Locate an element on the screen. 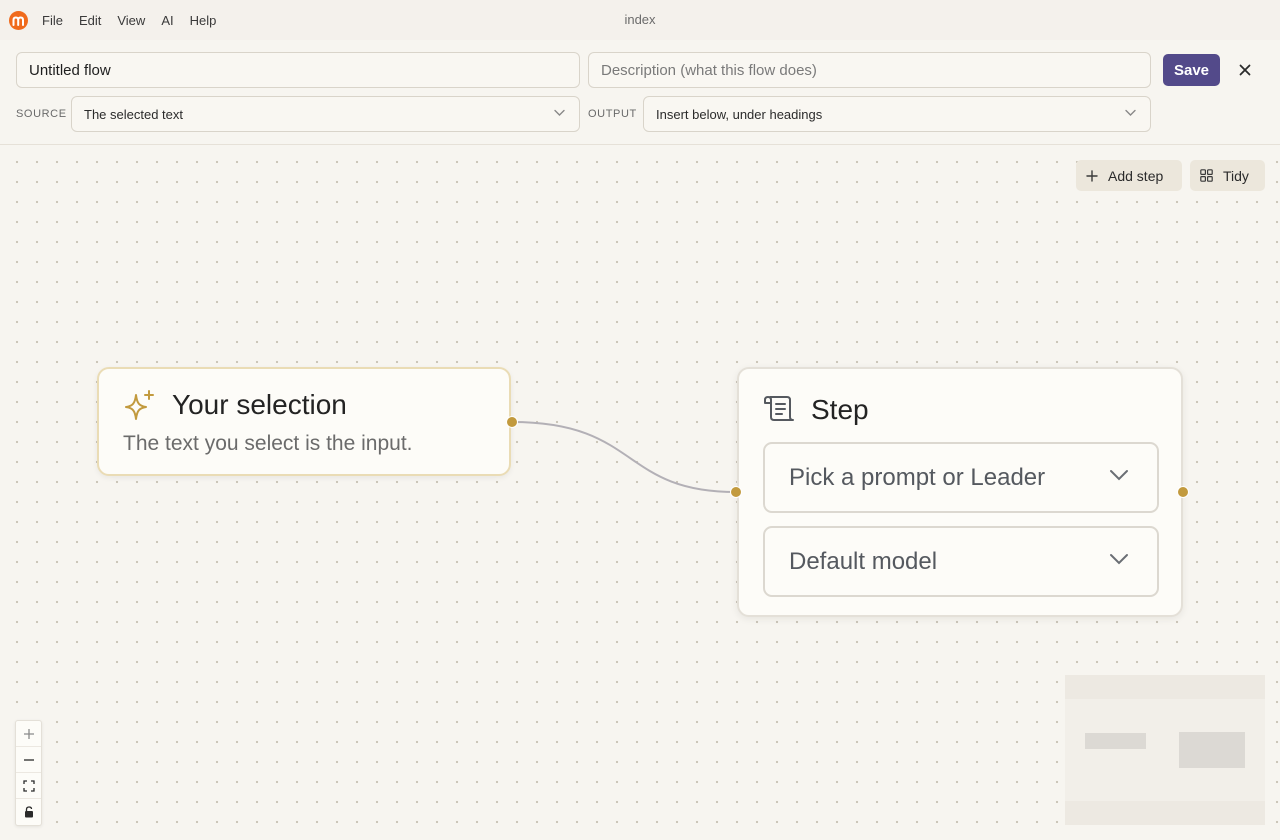 The image size is (1280, 840). minimap-node-selection is located at coordinates (1115, 741).